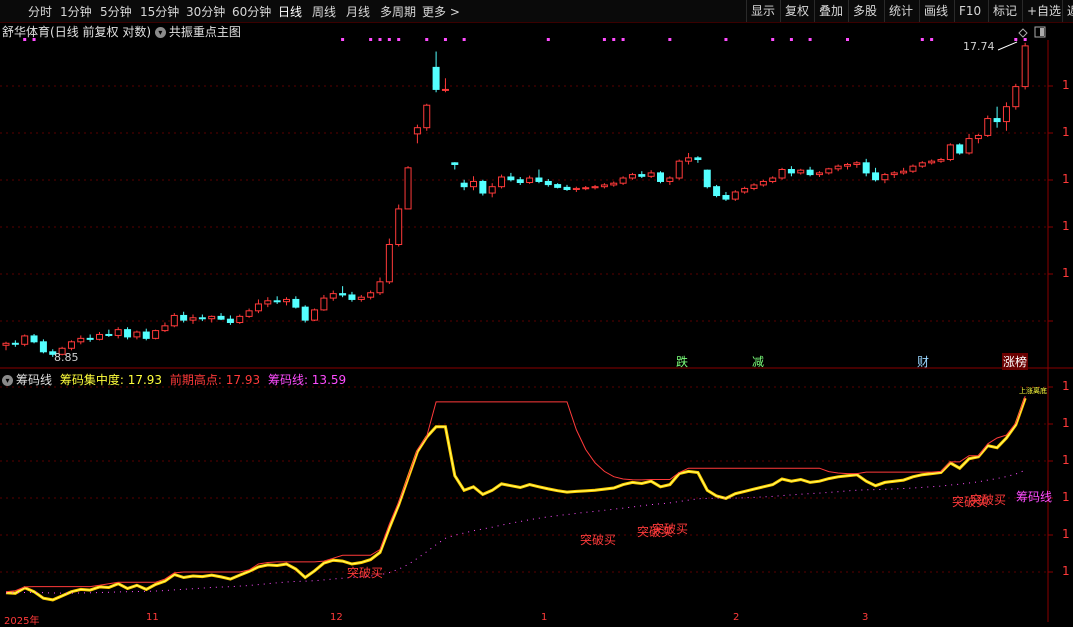 The width and height of the screenshot is (1073, 627). I want to click on breakout-buy-1: 突破买, so click(365, 573).